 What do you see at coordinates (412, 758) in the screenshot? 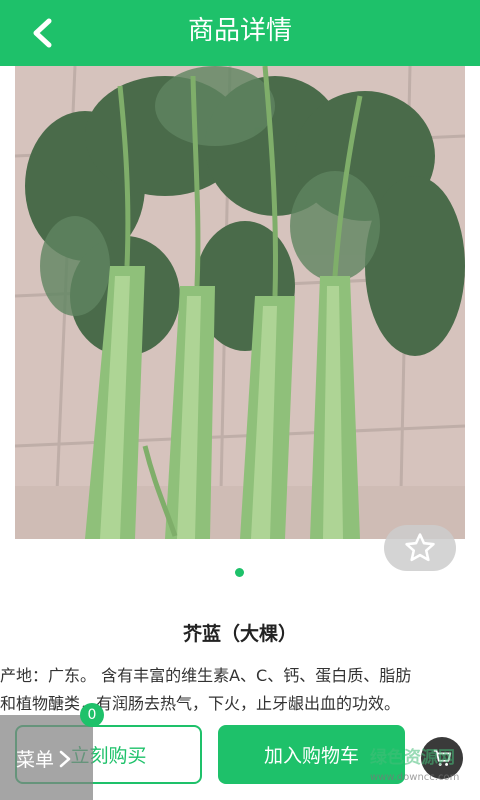
I see `watermark-text: 绿色资源网` at bounding box center [412, 758].